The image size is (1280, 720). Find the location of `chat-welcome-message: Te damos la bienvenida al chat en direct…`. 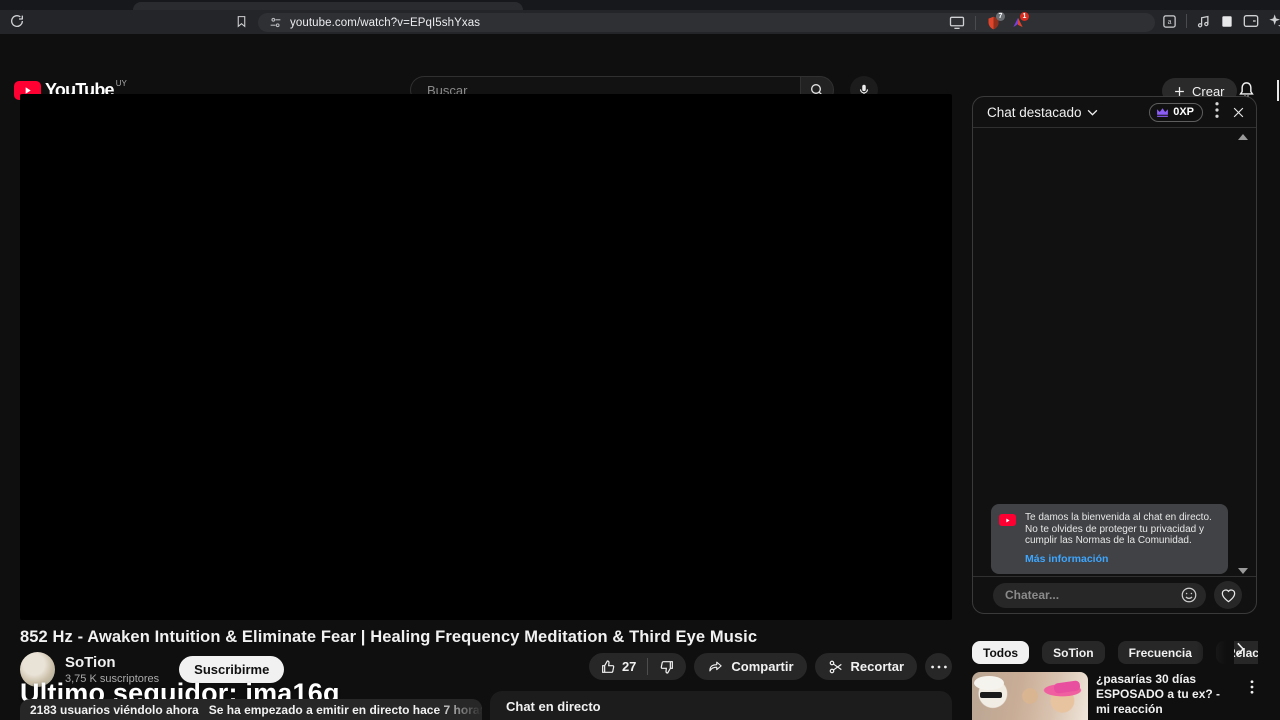

chat-welcome-message: Te damos la bienvenida al chat en direct… is located at coordinates (1109, 539).